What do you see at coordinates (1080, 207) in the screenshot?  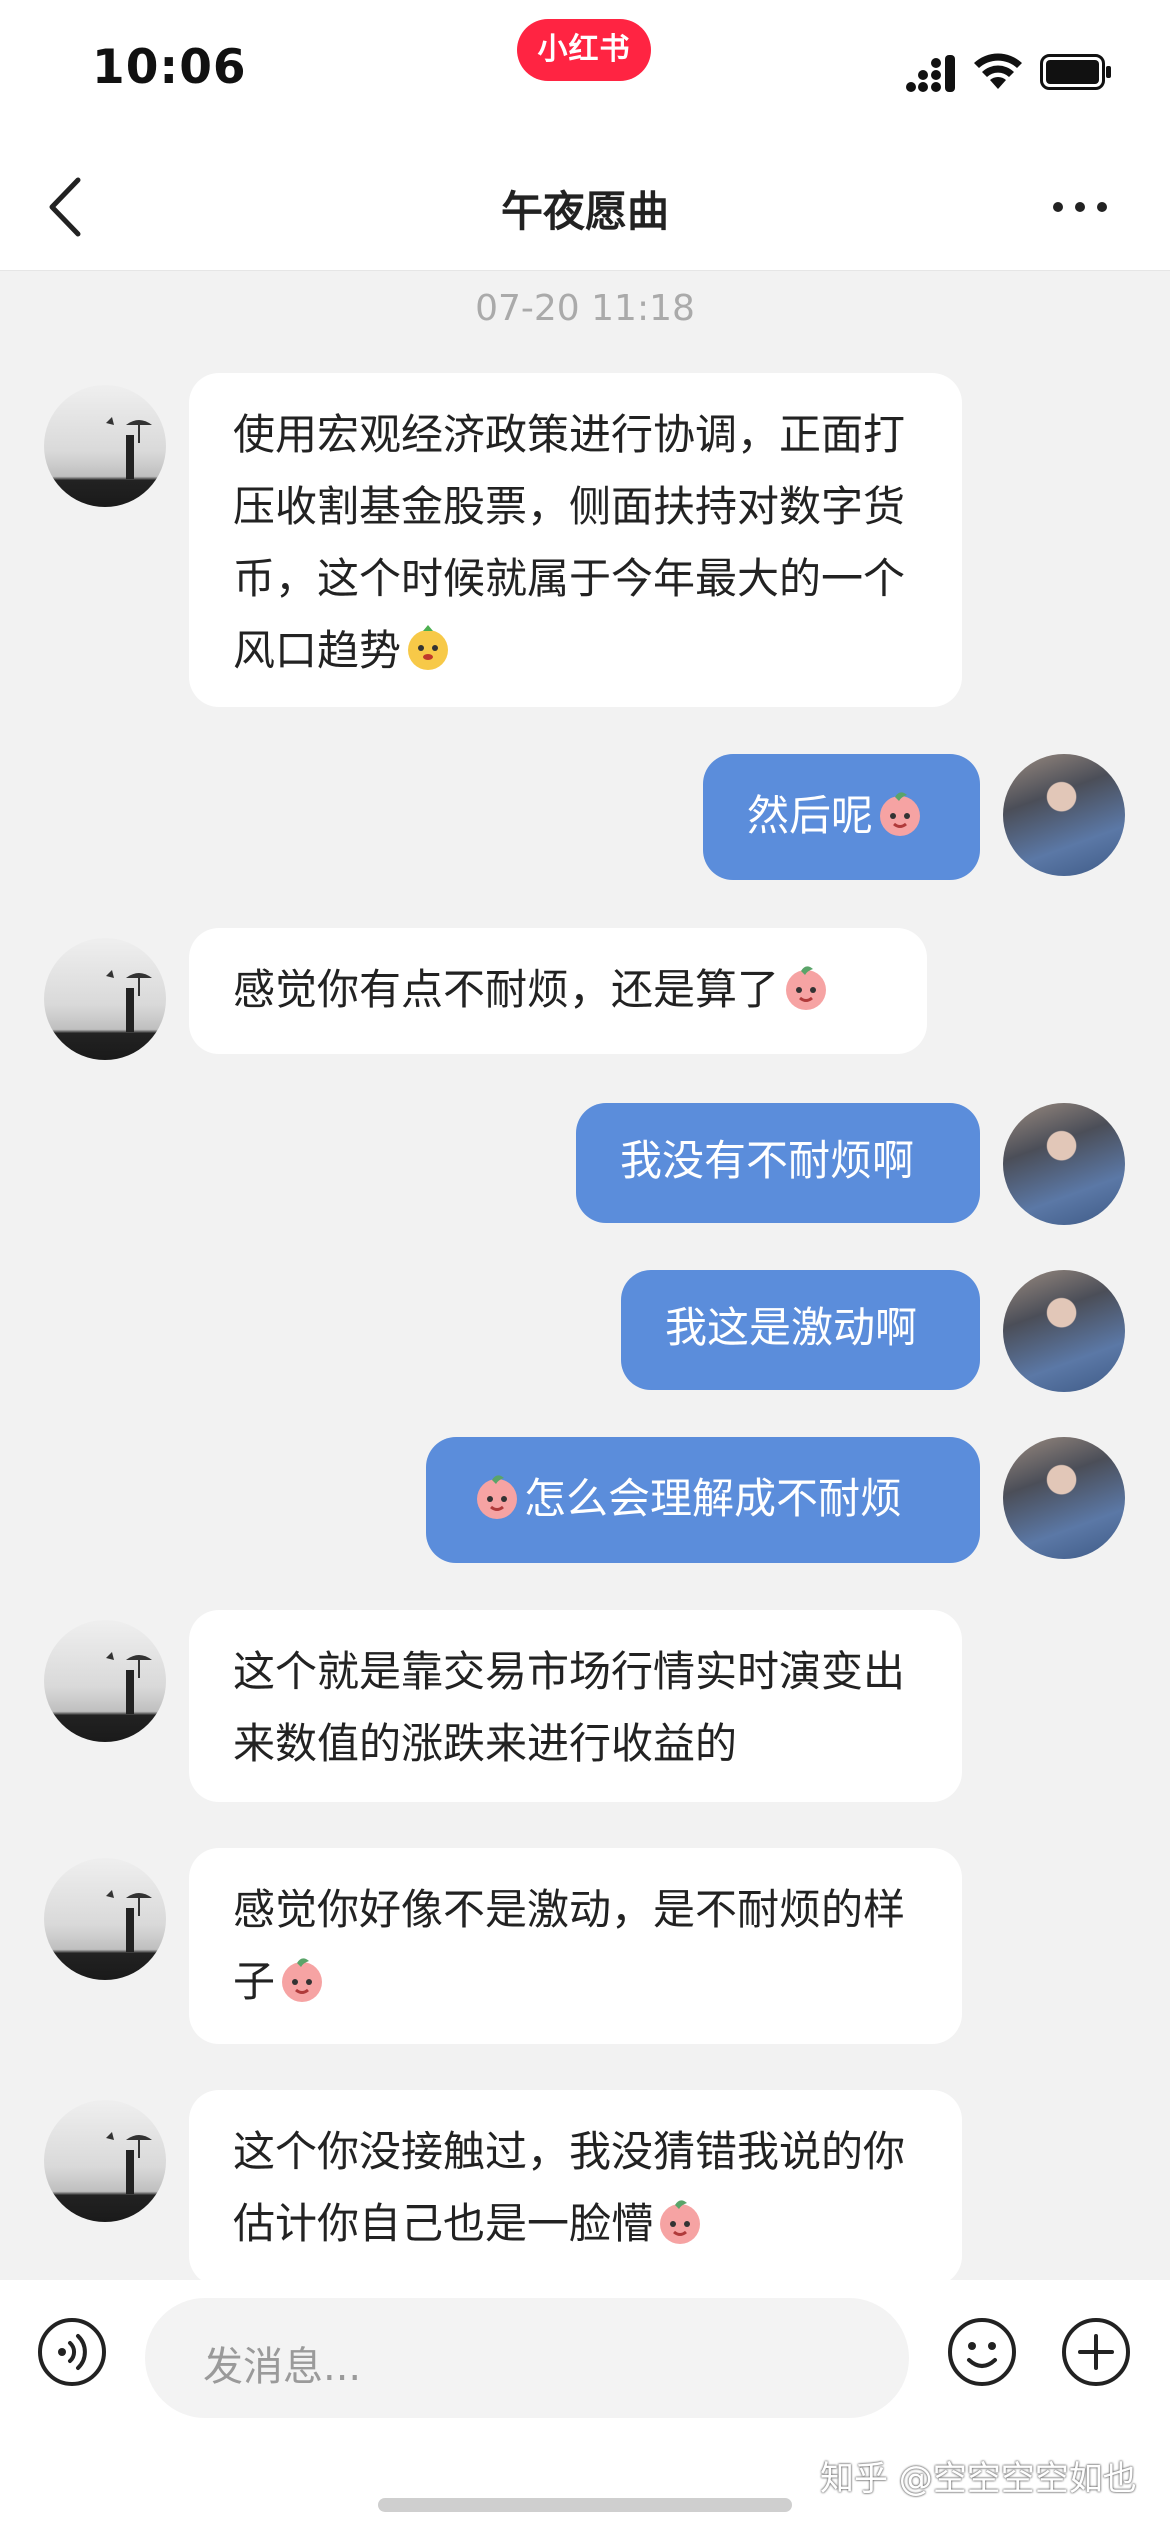 I see `more-icon` at bounding box center [1080, 207].